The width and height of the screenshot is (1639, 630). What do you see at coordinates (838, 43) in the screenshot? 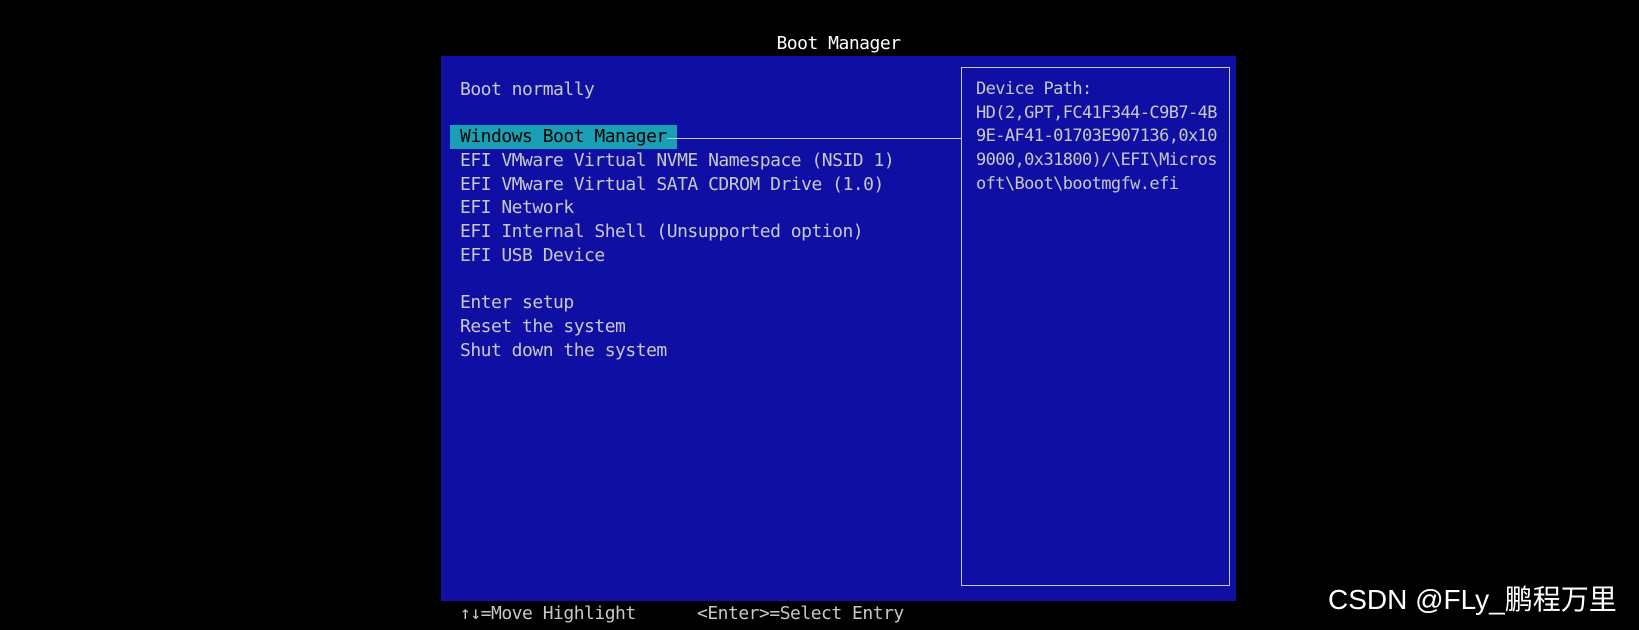
I see `page-title: Boot Manager` at bounding box center [838, 43].